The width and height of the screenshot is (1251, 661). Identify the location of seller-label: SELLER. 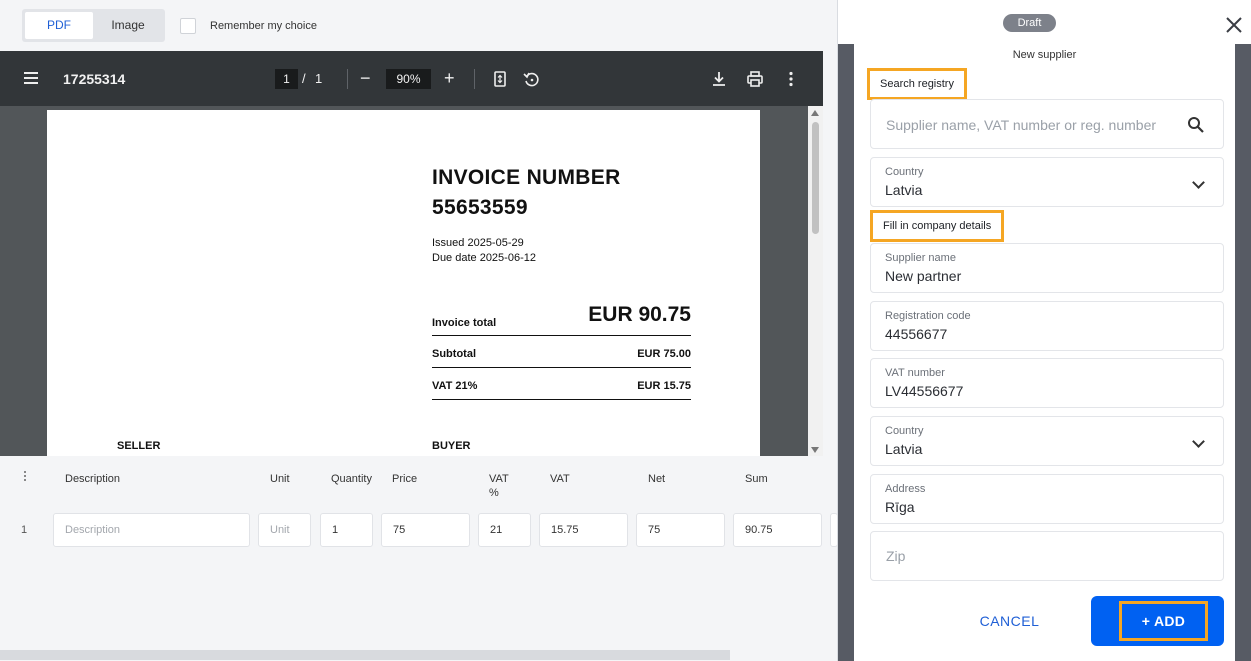
(139, 446).